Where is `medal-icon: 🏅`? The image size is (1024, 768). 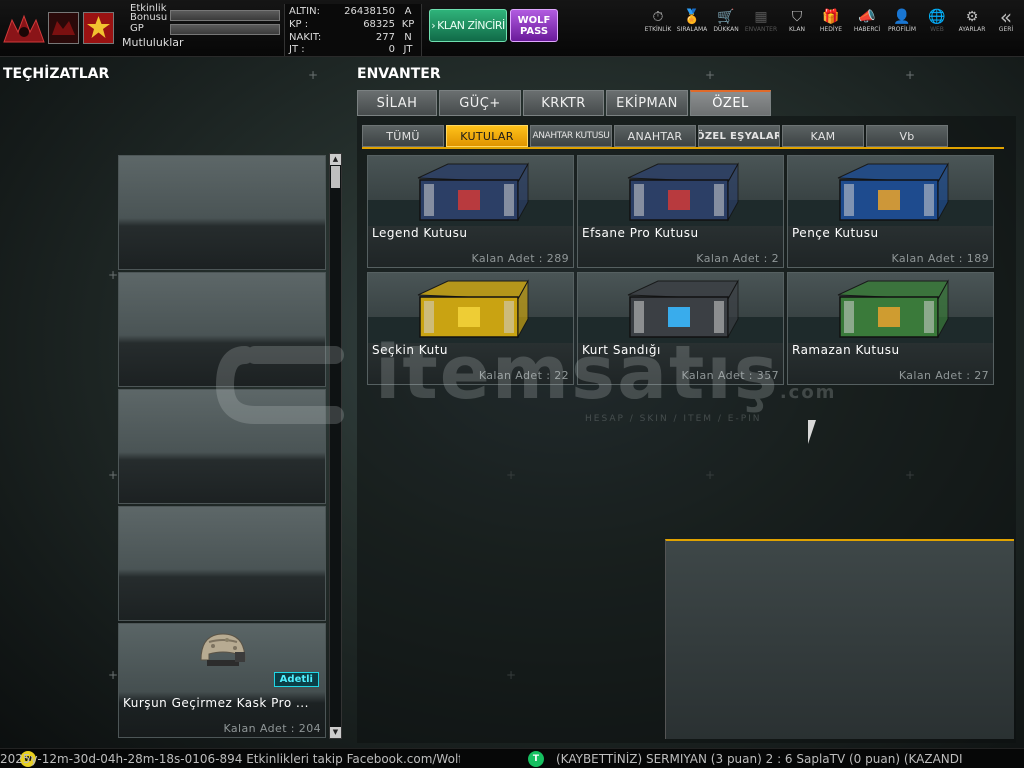 medal-icon: 🏅 is located at coordinates (692, 17).